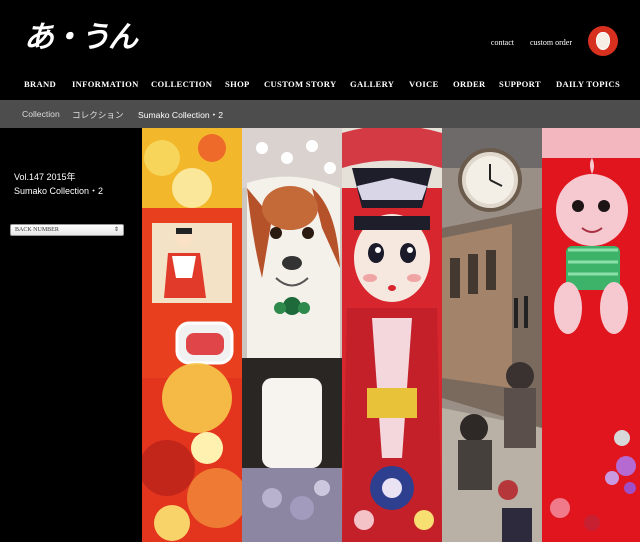  I want to click on site-logo: あ・うん, so click(81, 38).